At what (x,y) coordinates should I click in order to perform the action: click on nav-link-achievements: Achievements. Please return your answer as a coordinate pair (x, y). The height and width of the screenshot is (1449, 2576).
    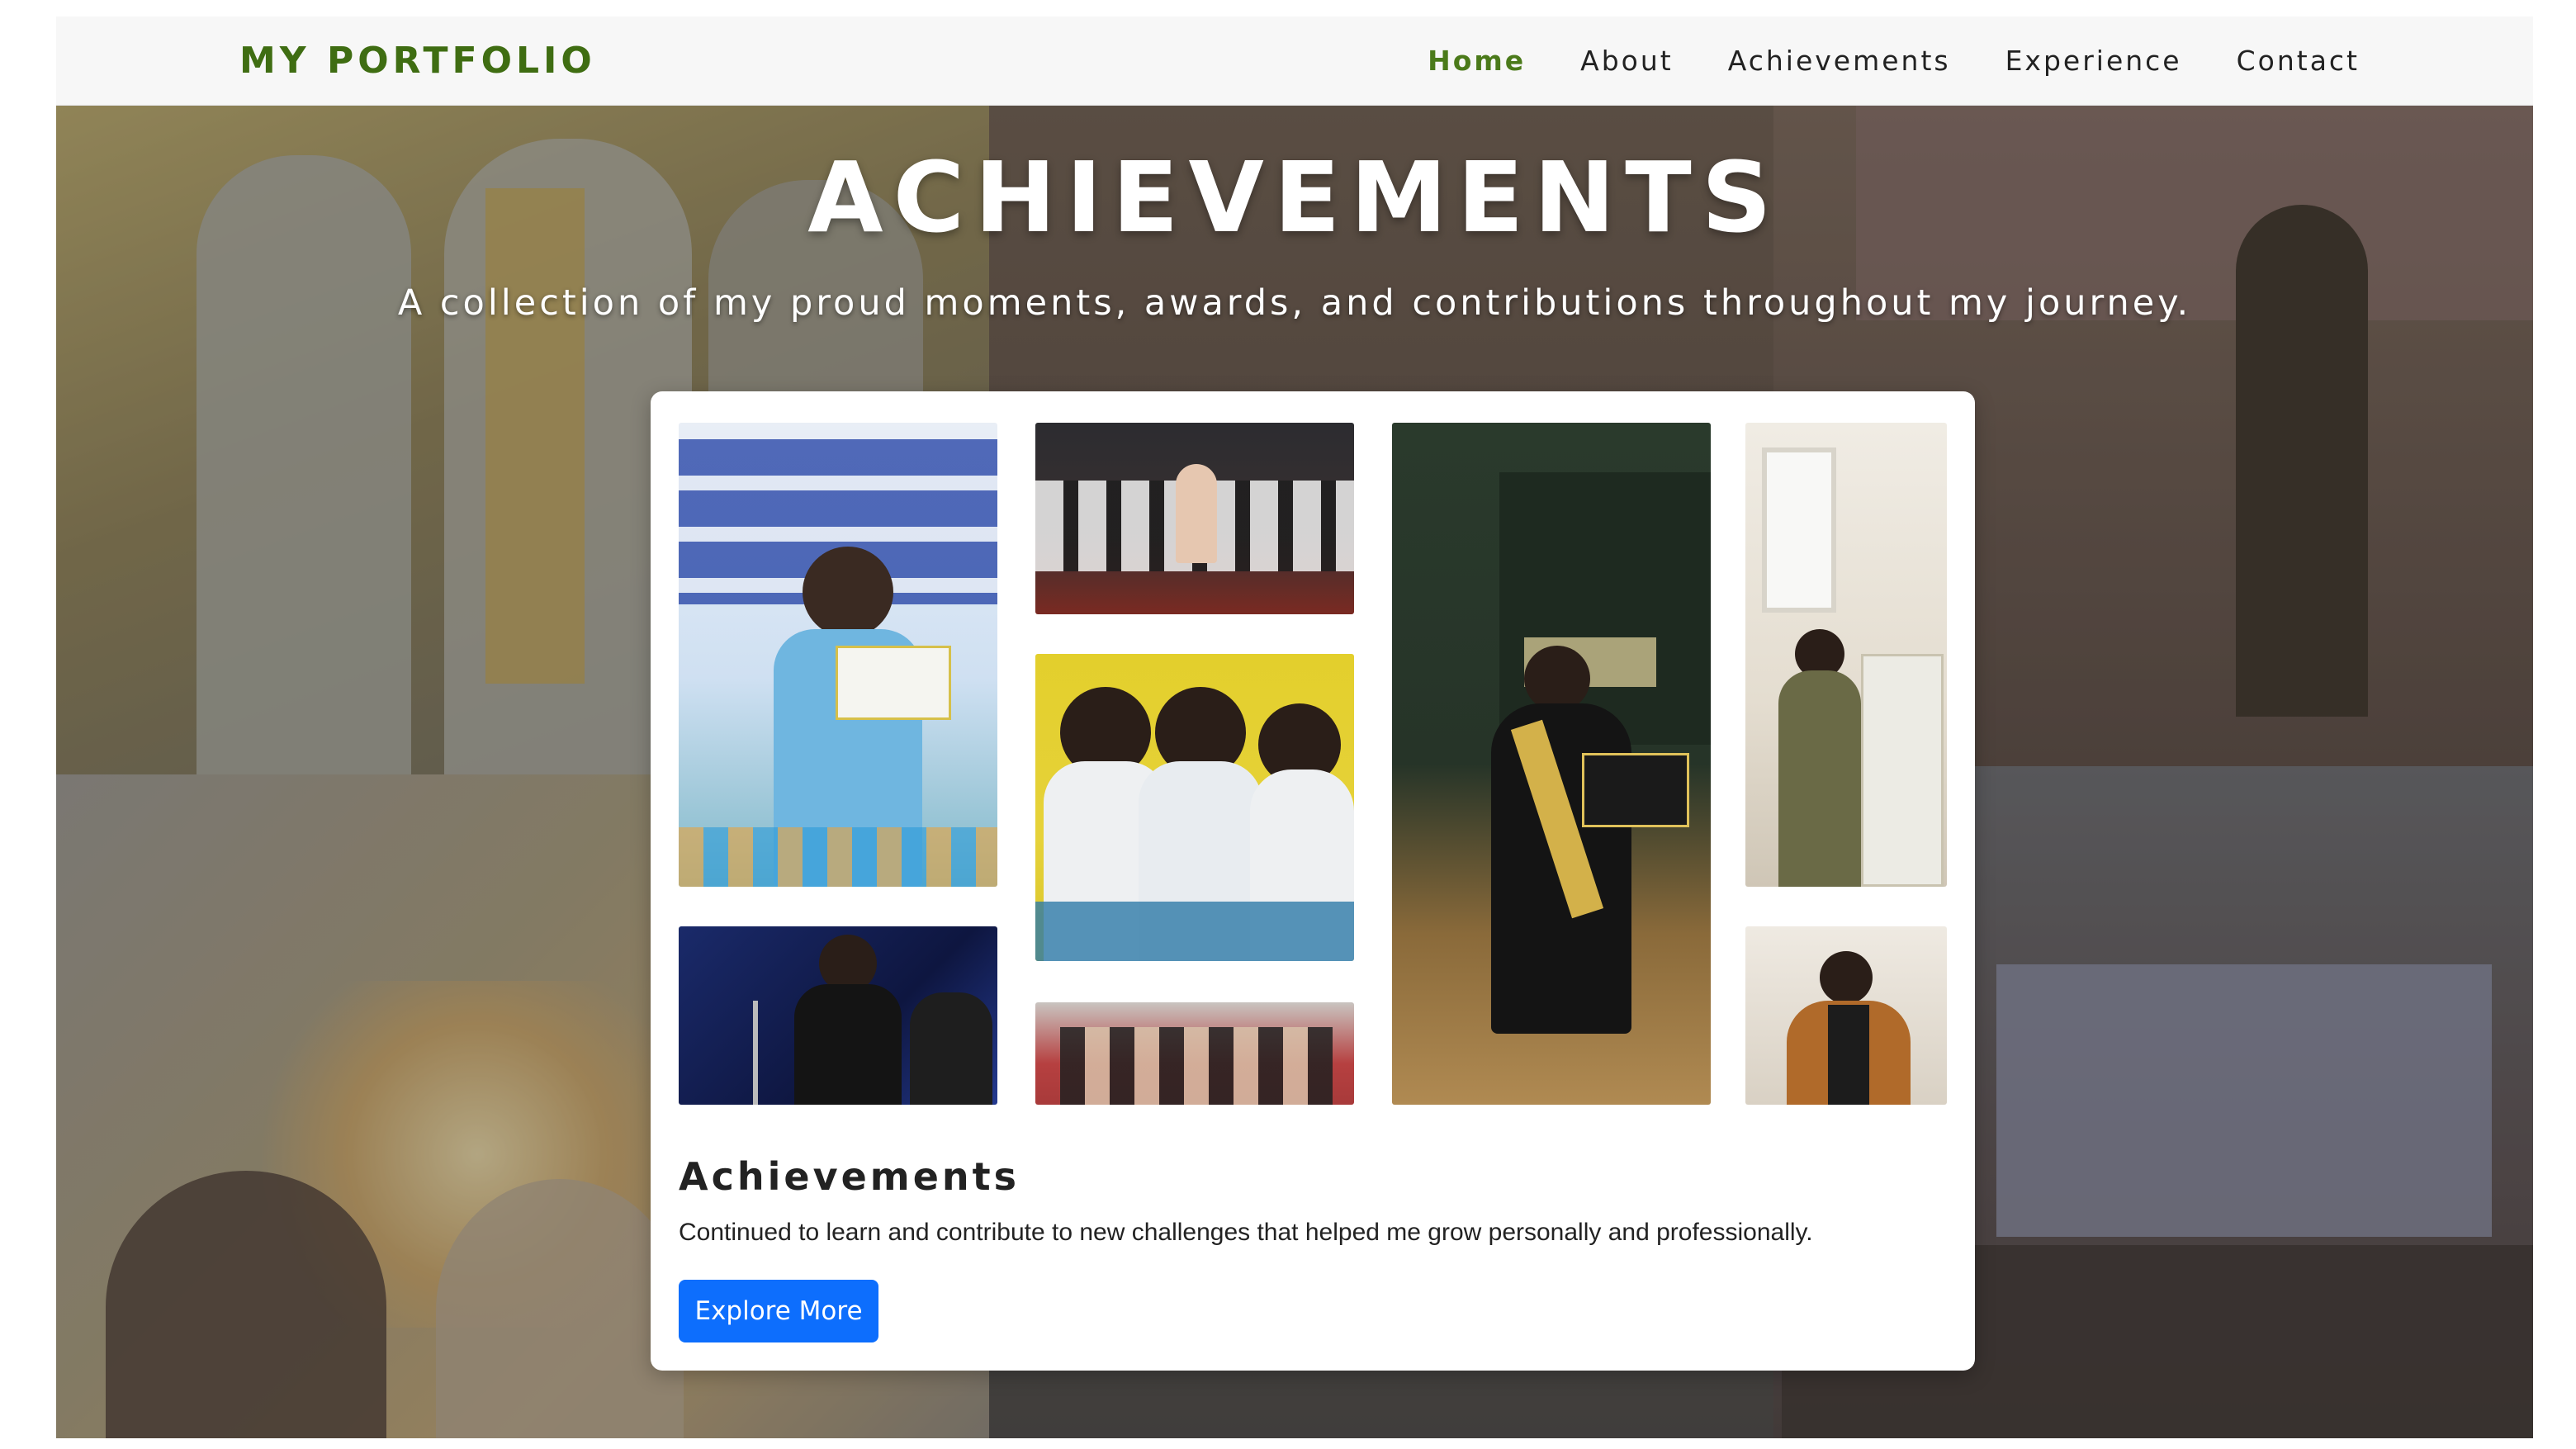
    Looking at the image, I should click on (1839, 61).